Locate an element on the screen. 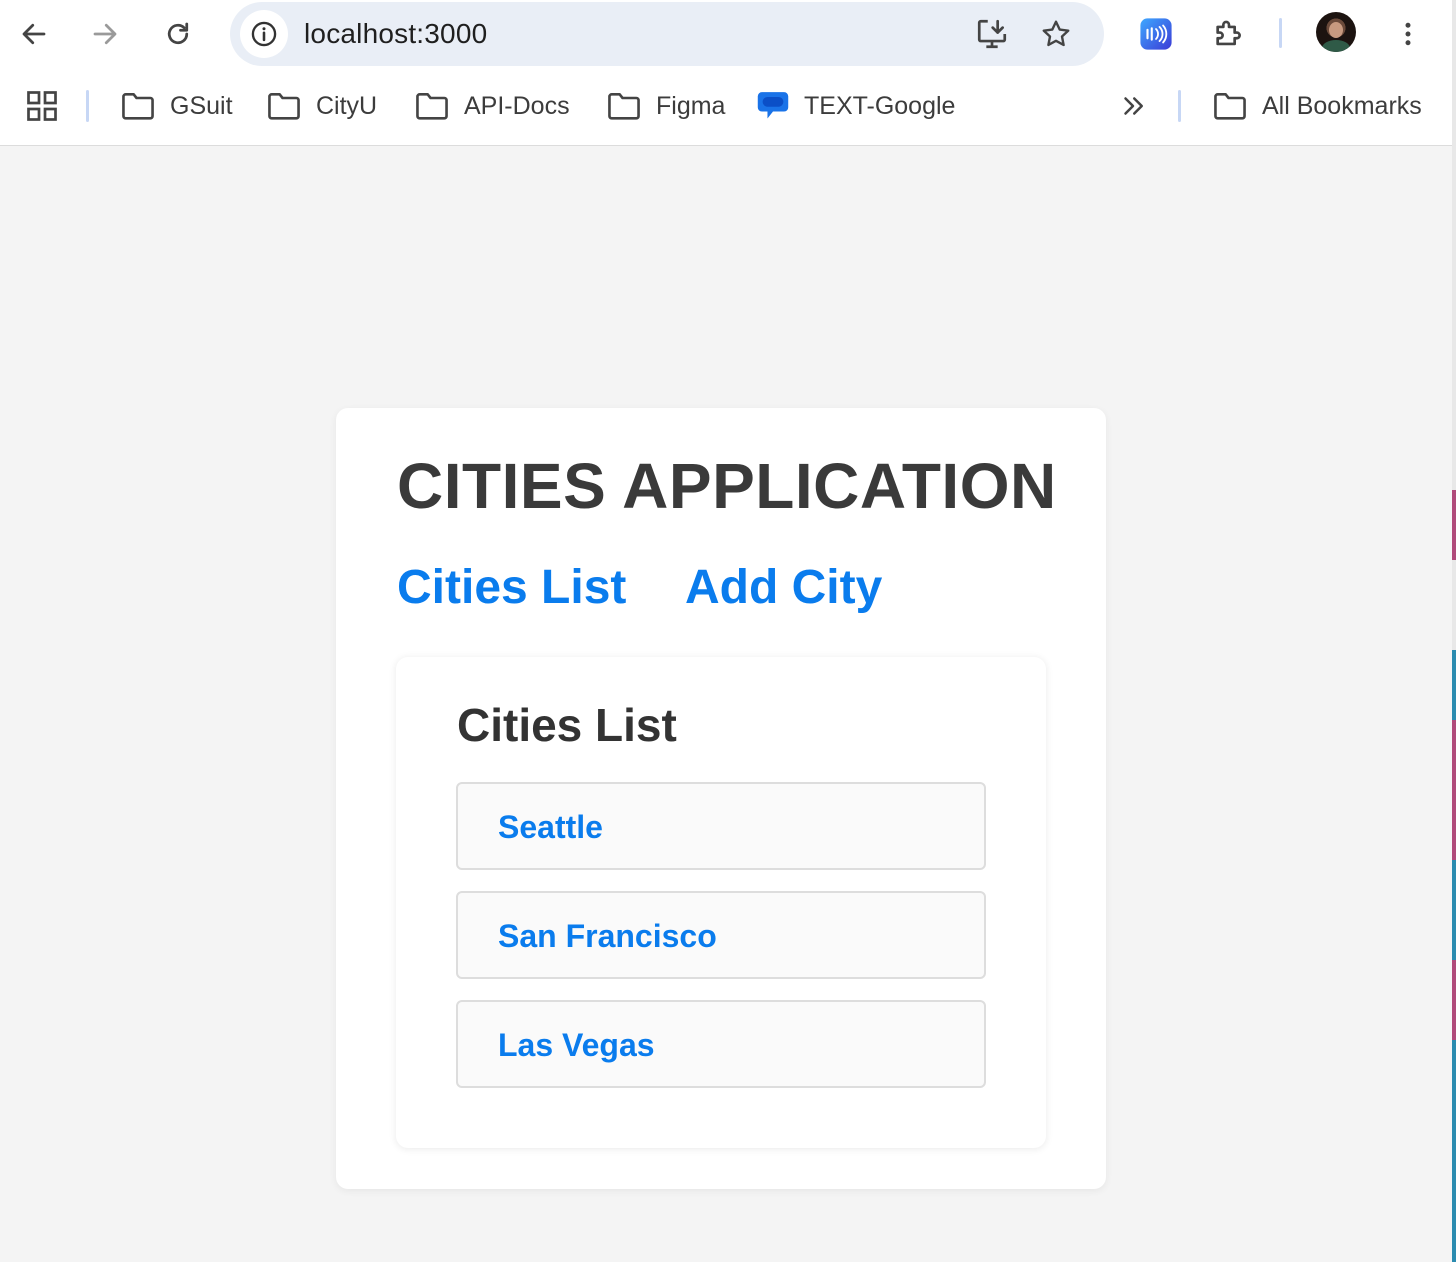 This screenshot has width=1456, height=1262. bookmark-figma: Figma is located at coordinates (665, 106).